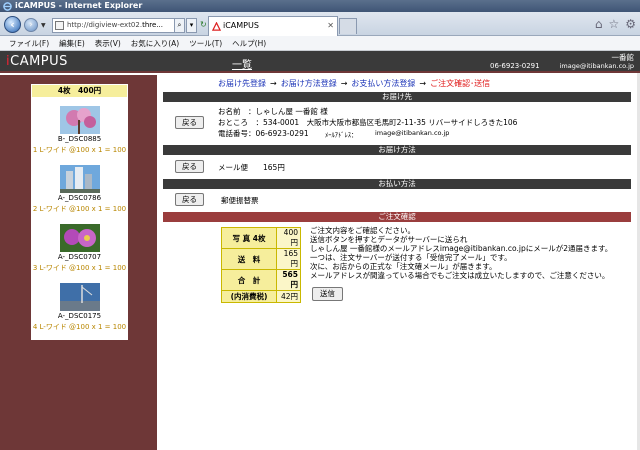 This screenshot has width=640, height=450. I want to click on browser-tools: ⌂ ☆ ⚙, so click(615, 24).